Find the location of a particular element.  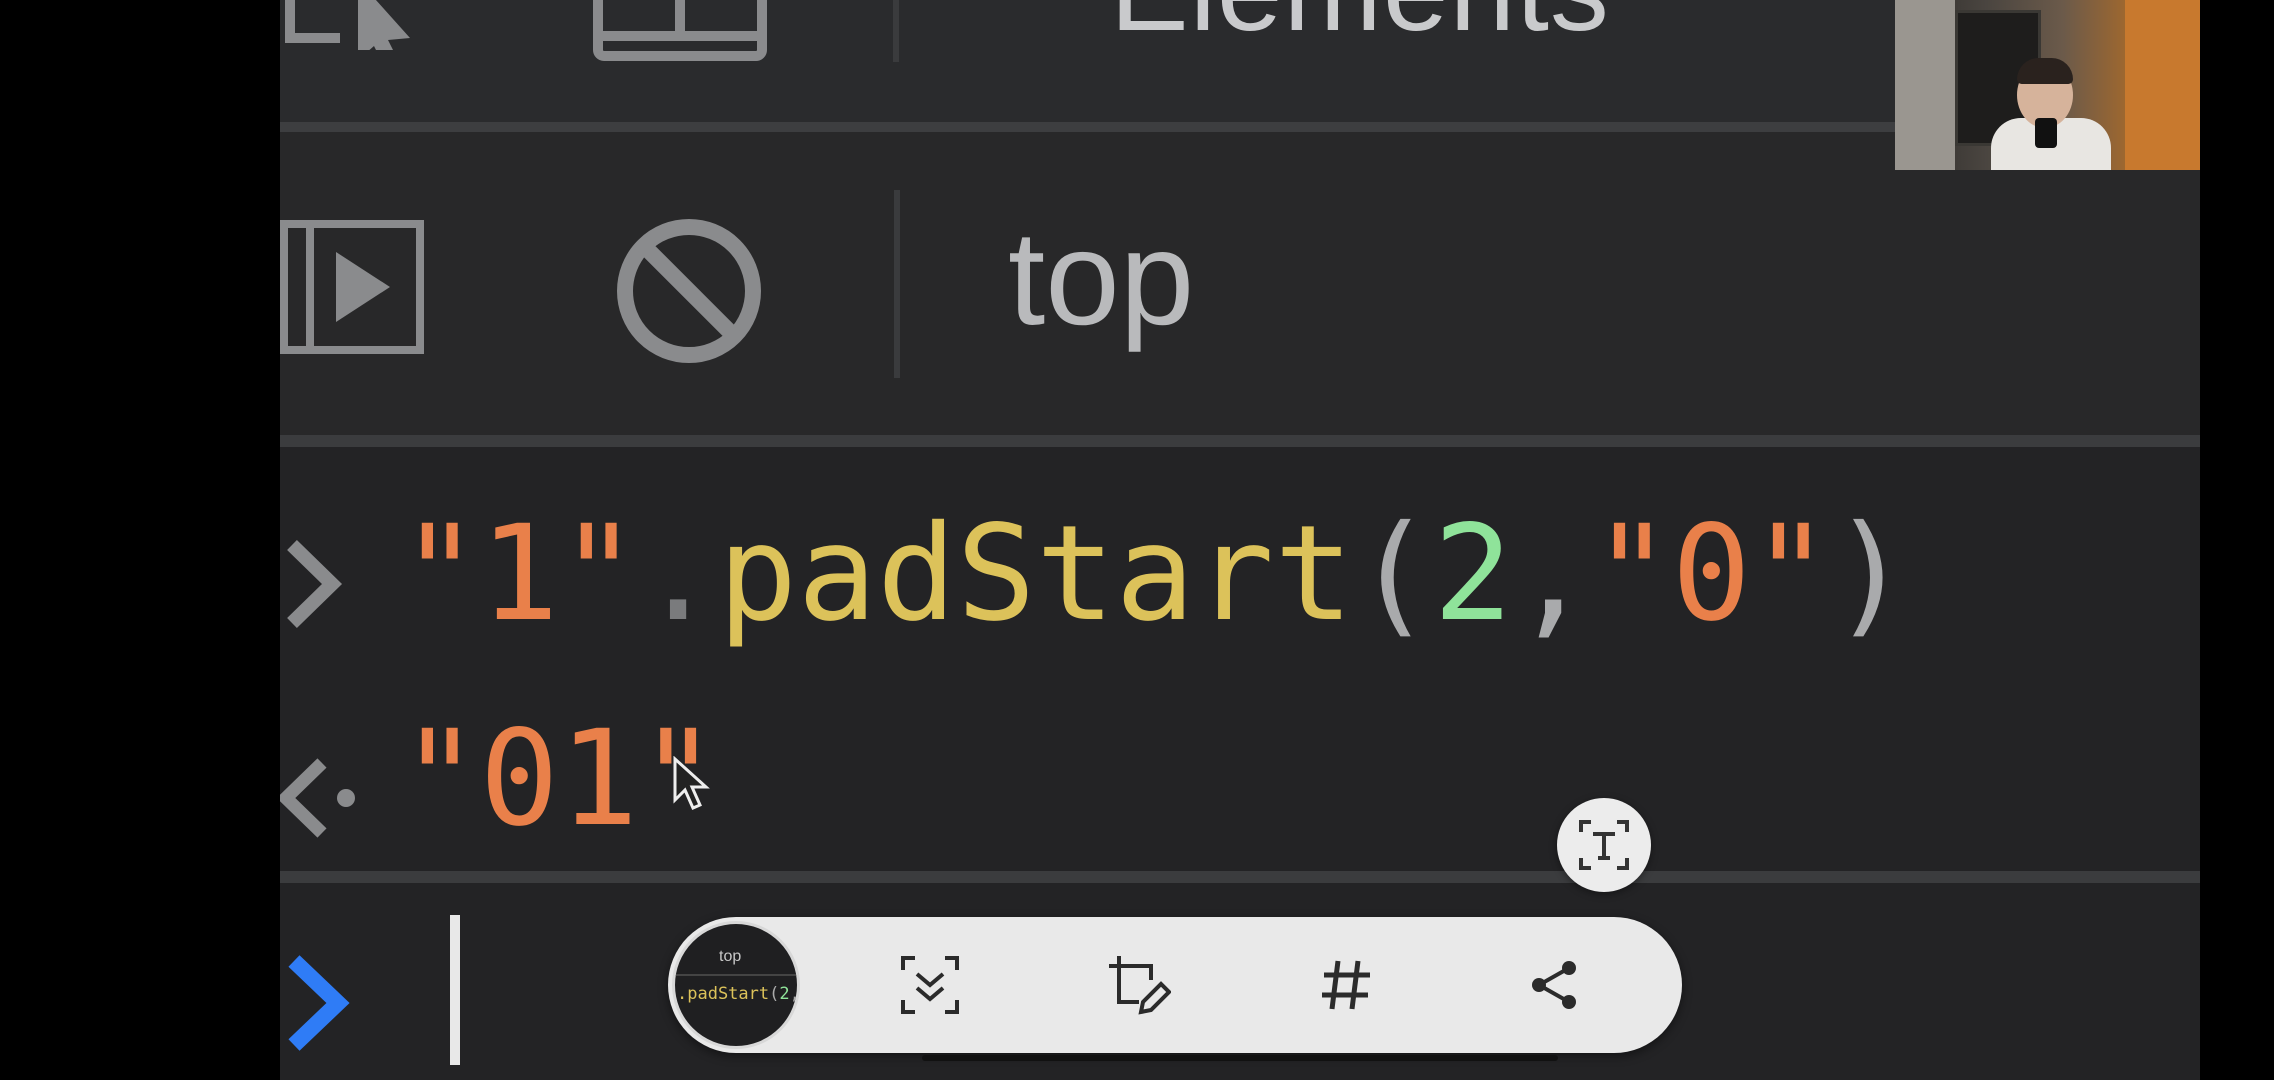

result-value: "01" is located at coordinates (559, 779).